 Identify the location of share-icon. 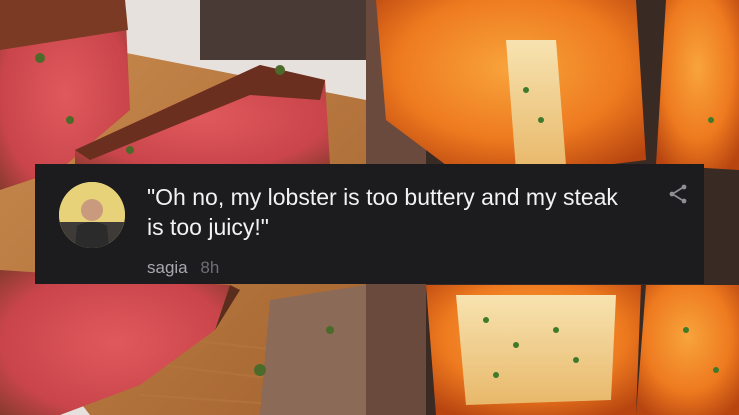
(678, 194).